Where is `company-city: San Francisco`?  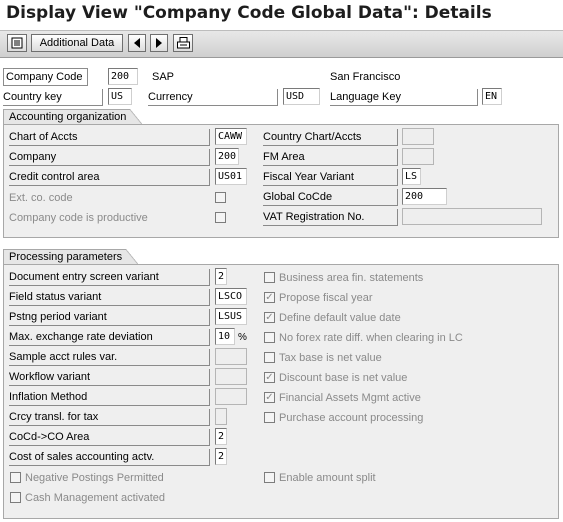
company-city: San Francisco is located at coordinates (365, 77).